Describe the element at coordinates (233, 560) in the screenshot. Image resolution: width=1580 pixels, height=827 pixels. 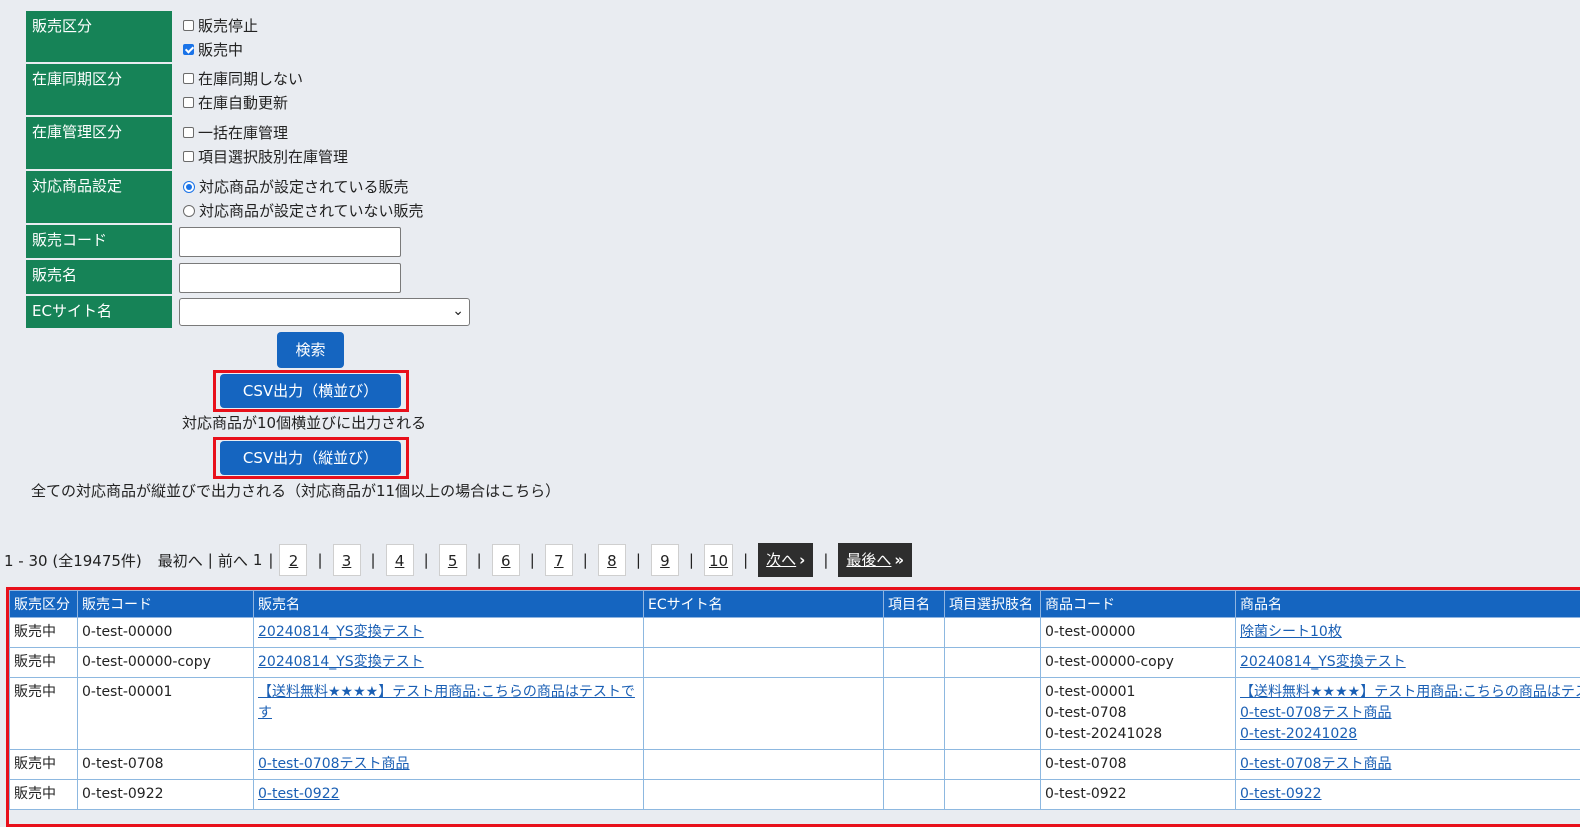
I see `prev-page-link: 前へ` at that location.